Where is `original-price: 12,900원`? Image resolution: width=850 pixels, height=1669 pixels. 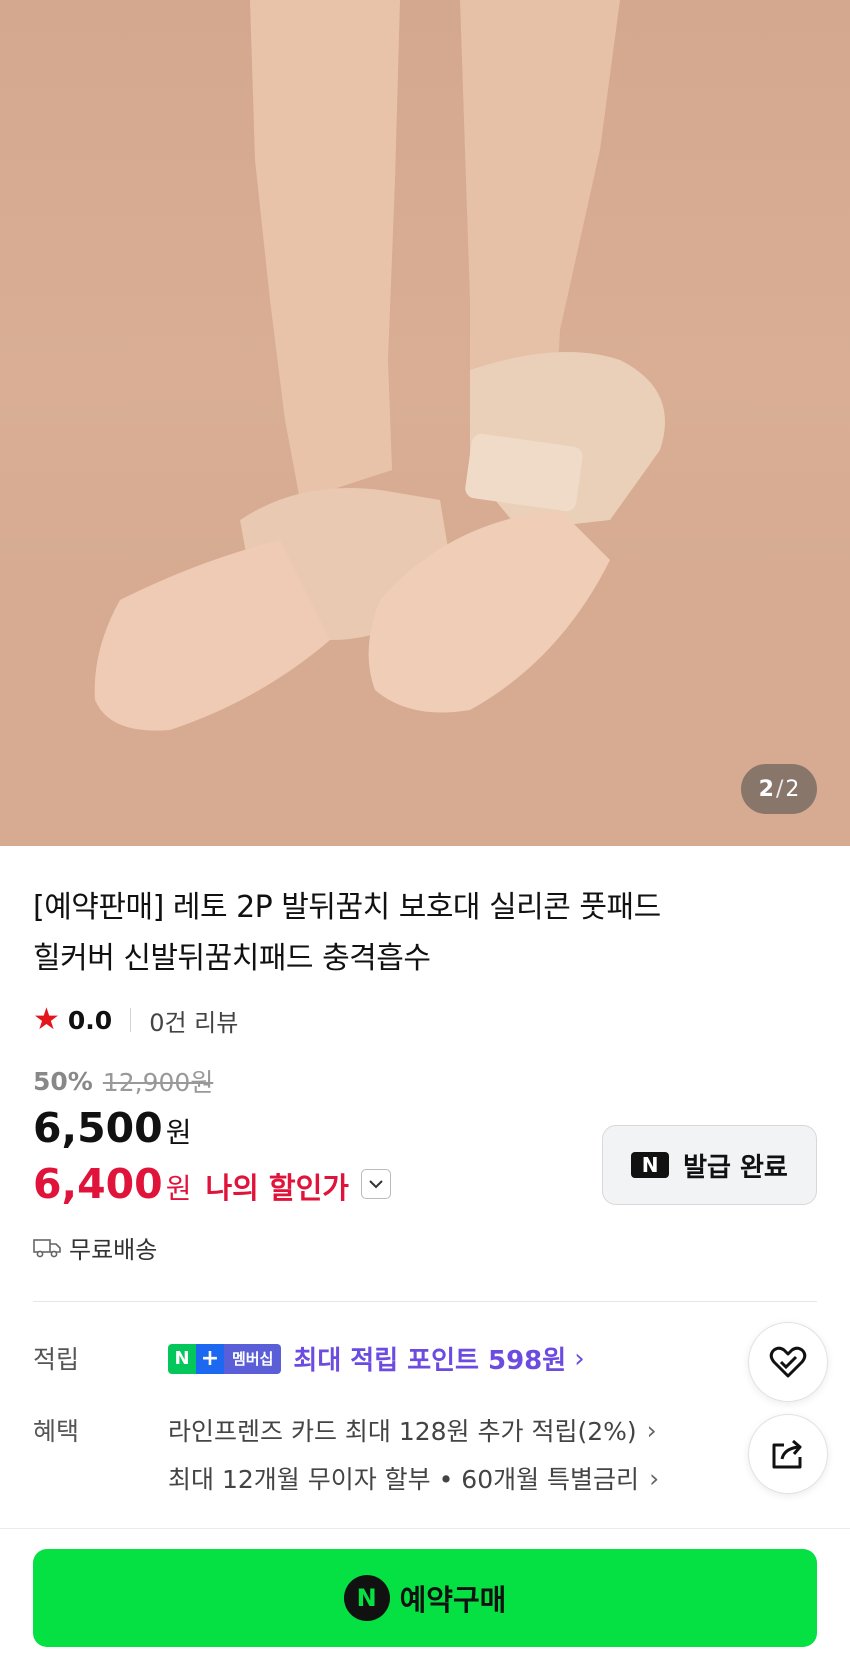
original-price: 12,900원 is located at coordinates (158, 1082).